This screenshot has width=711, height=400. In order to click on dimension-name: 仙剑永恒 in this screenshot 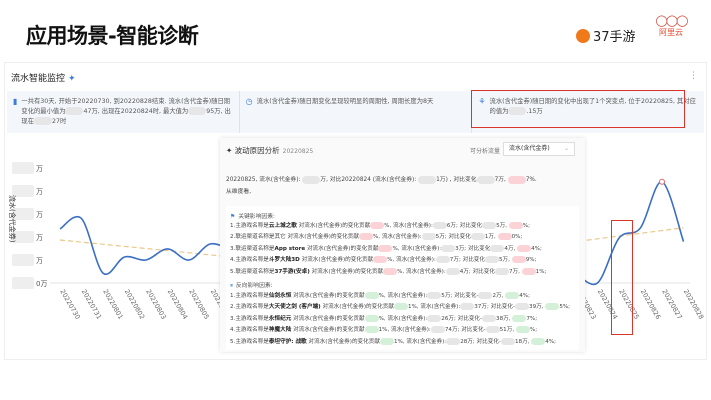, I will do `click(280, 296)`.